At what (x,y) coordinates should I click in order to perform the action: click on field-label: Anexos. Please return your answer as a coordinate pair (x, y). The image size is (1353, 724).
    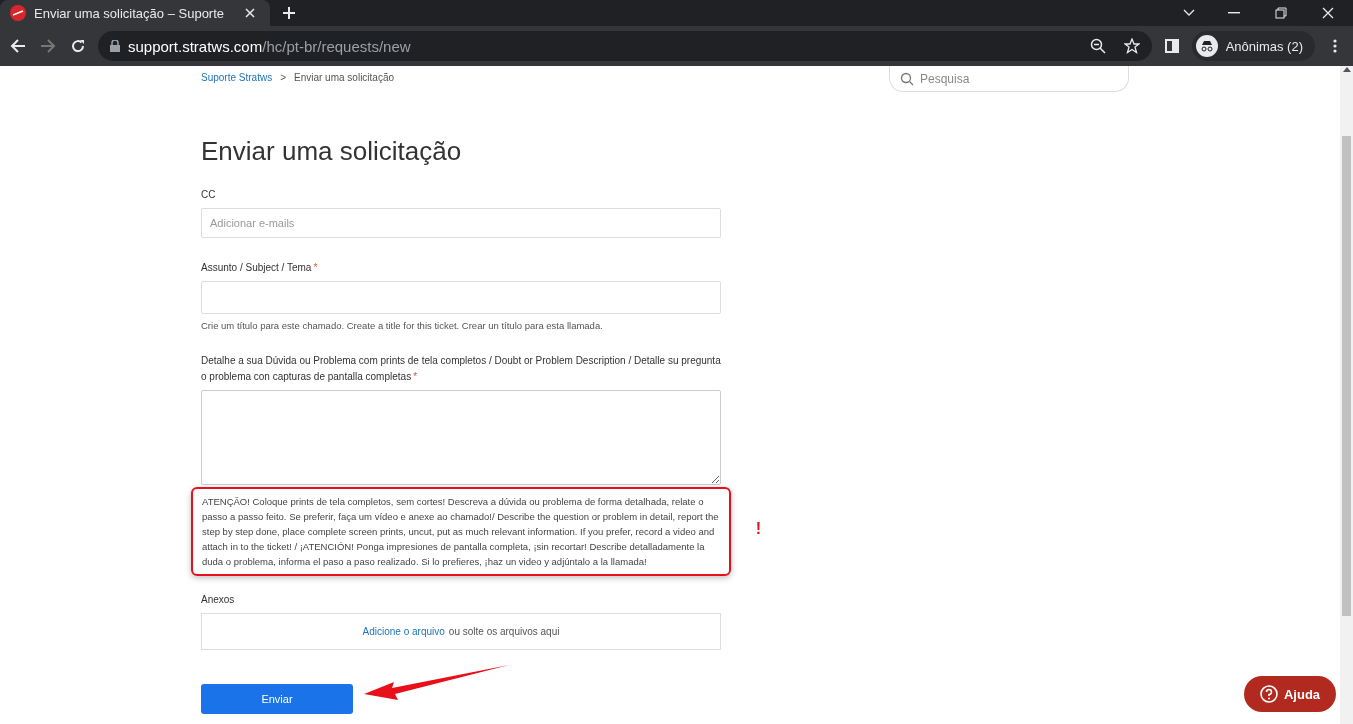
    Looking at the image, I should click on (218, 600).